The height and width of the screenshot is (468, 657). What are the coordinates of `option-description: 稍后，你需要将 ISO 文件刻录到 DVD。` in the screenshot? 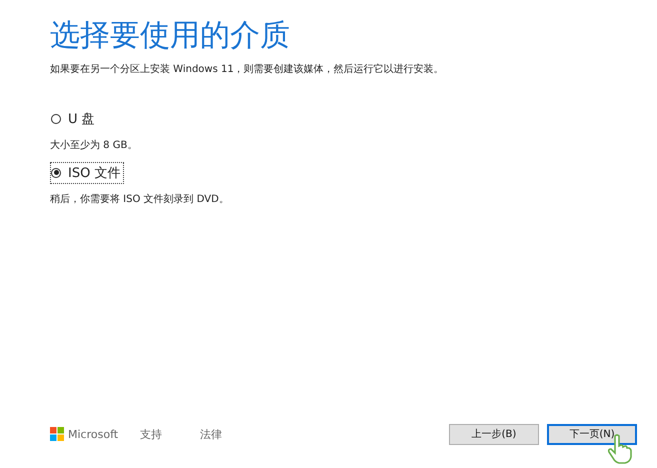 It's located at (140, 199).